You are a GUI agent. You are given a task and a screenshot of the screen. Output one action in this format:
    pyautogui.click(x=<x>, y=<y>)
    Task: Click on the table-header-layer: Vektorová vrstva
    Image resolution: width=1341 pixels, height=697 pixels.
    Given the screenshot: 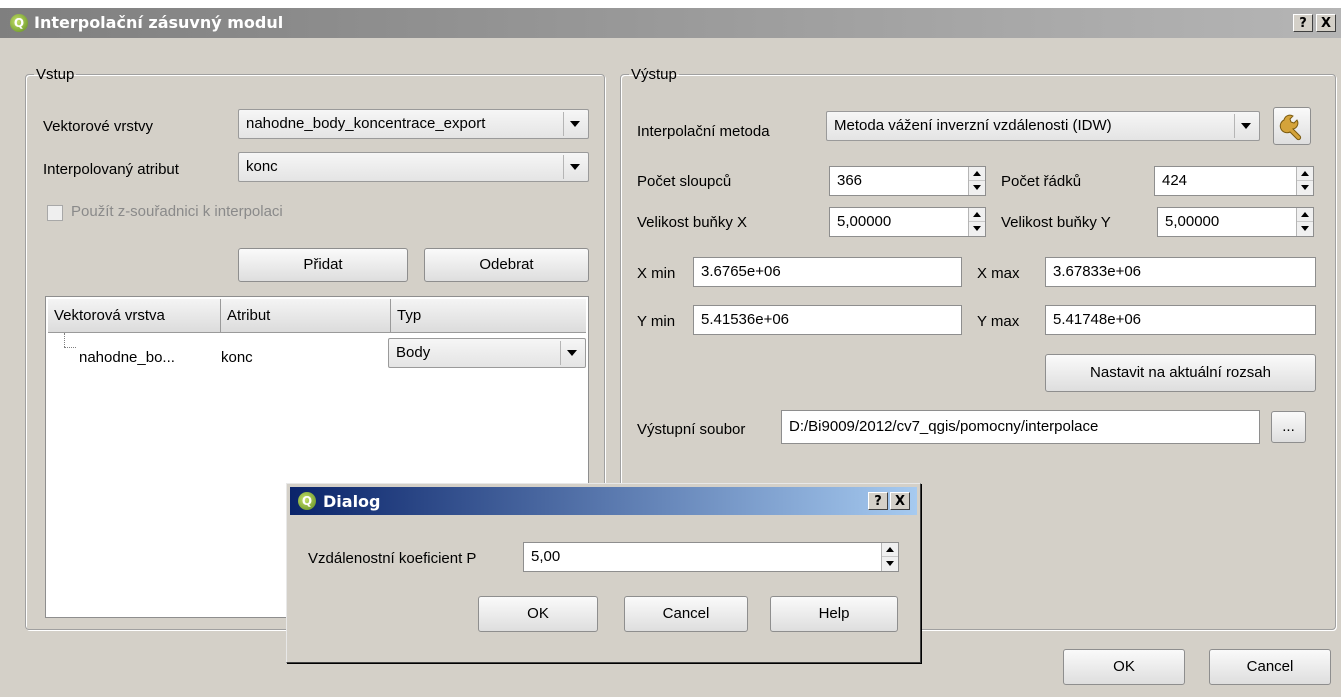 What is the action you would take?
    pyautogui.click(x=134, y=316)
    